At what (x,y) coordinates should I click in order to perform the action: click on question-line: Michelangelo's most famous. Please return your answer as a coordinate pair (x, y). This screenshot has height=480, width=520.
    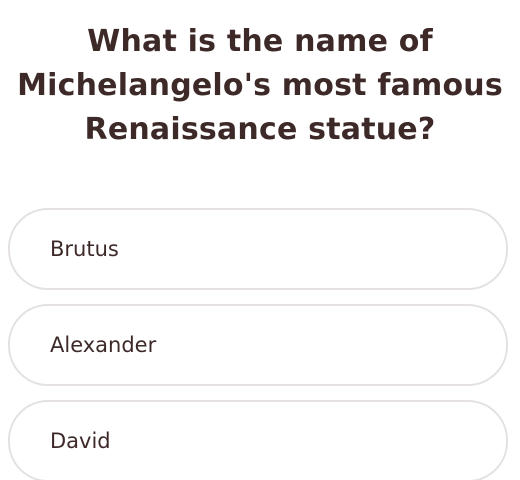
    Looking at the image, I should click on (260, 85).